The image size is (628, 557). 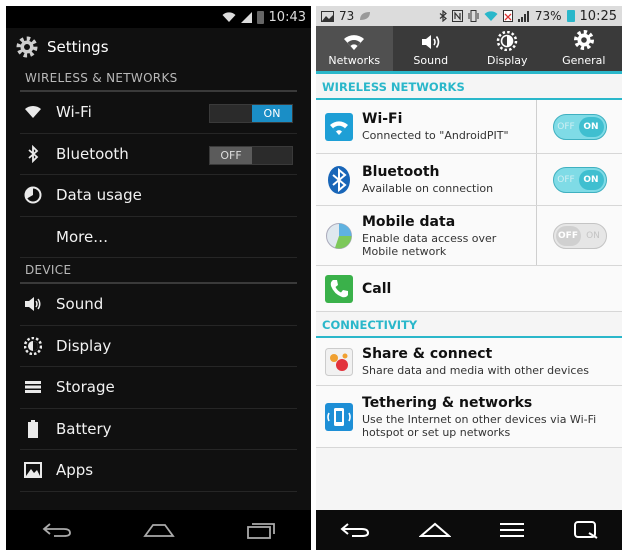 I want to click on status-bar: 73 73% 10:25, so click(x=469, y=16).